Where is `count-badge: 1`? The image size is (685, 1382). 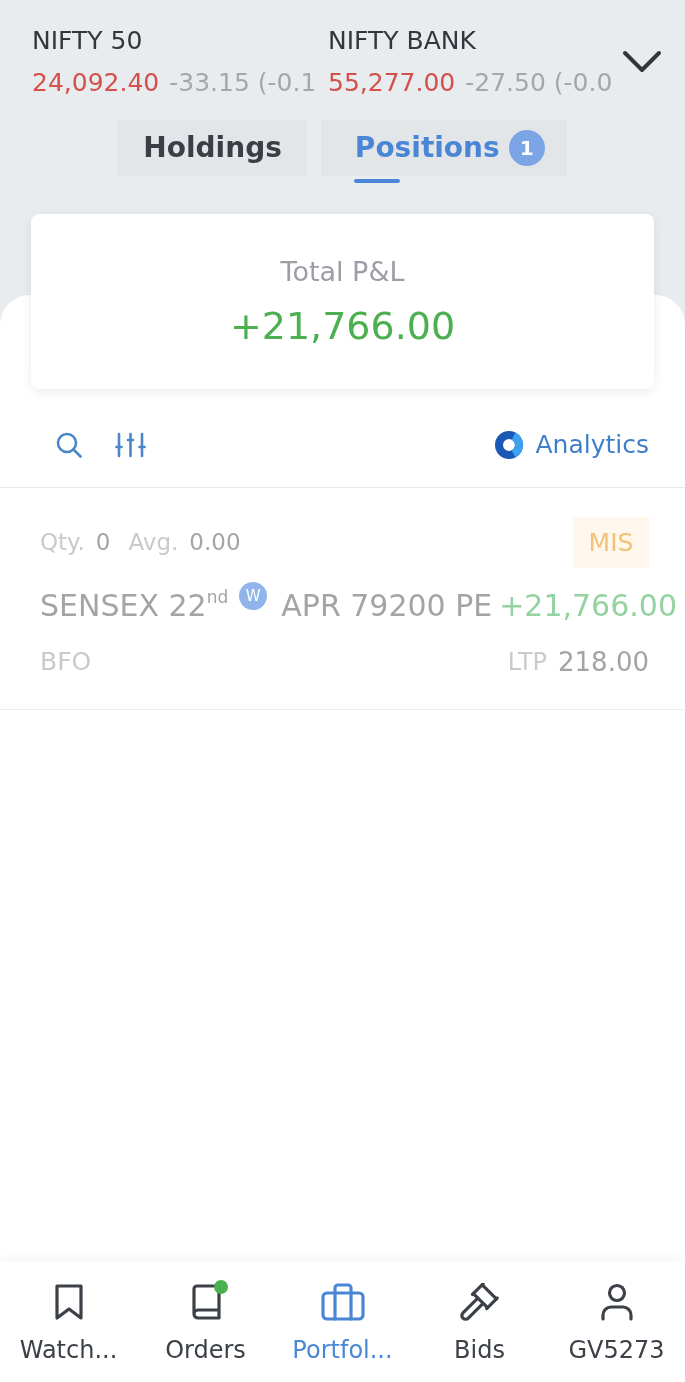 count-badge: 1 is located at coordinates (526, 148).